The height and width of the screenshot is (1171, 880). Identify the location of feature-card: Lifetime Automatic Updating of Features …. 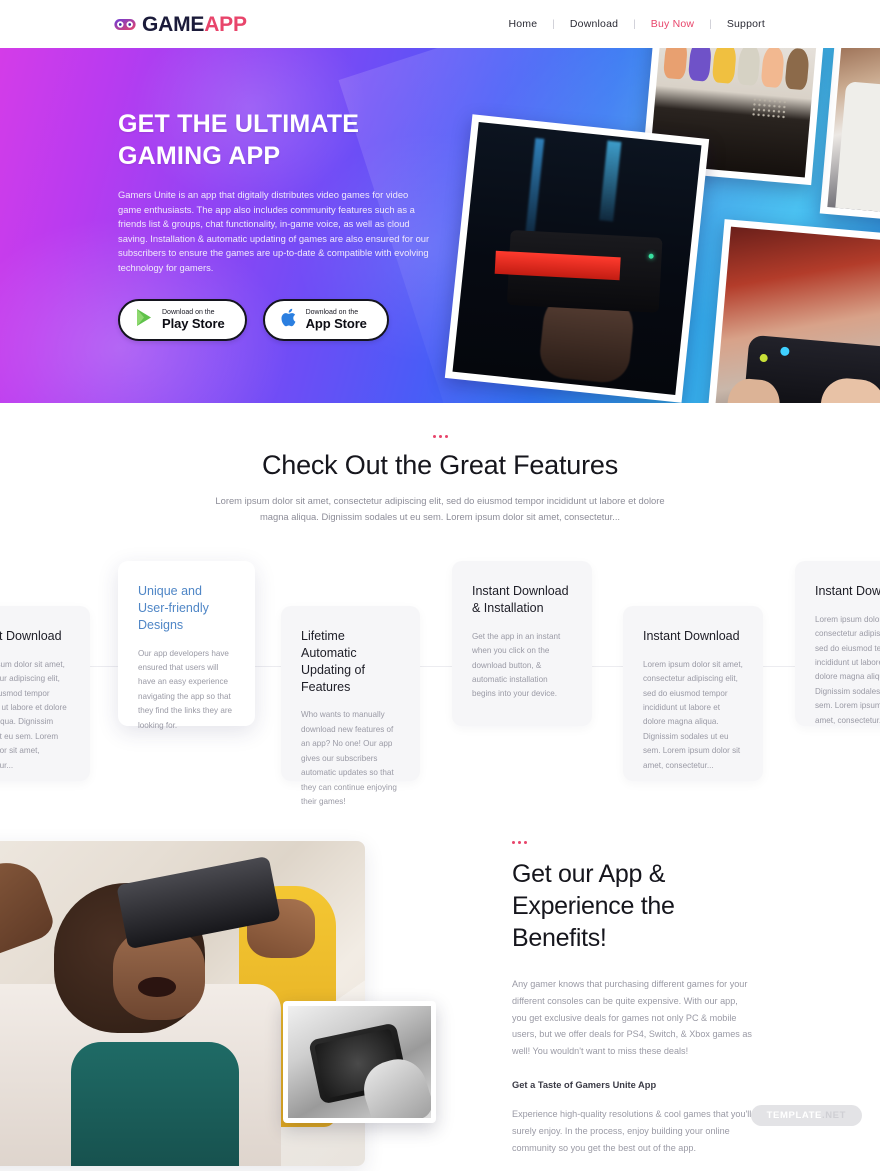
(350, 705).